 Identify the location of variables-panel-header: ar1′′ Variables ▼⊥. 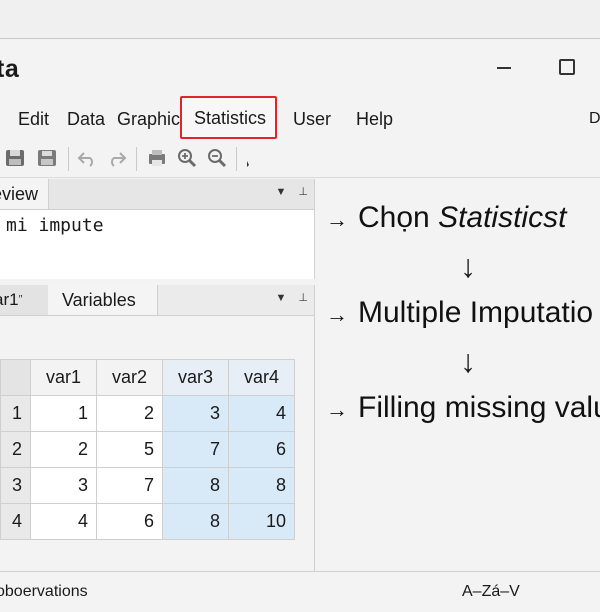
(157, 300).